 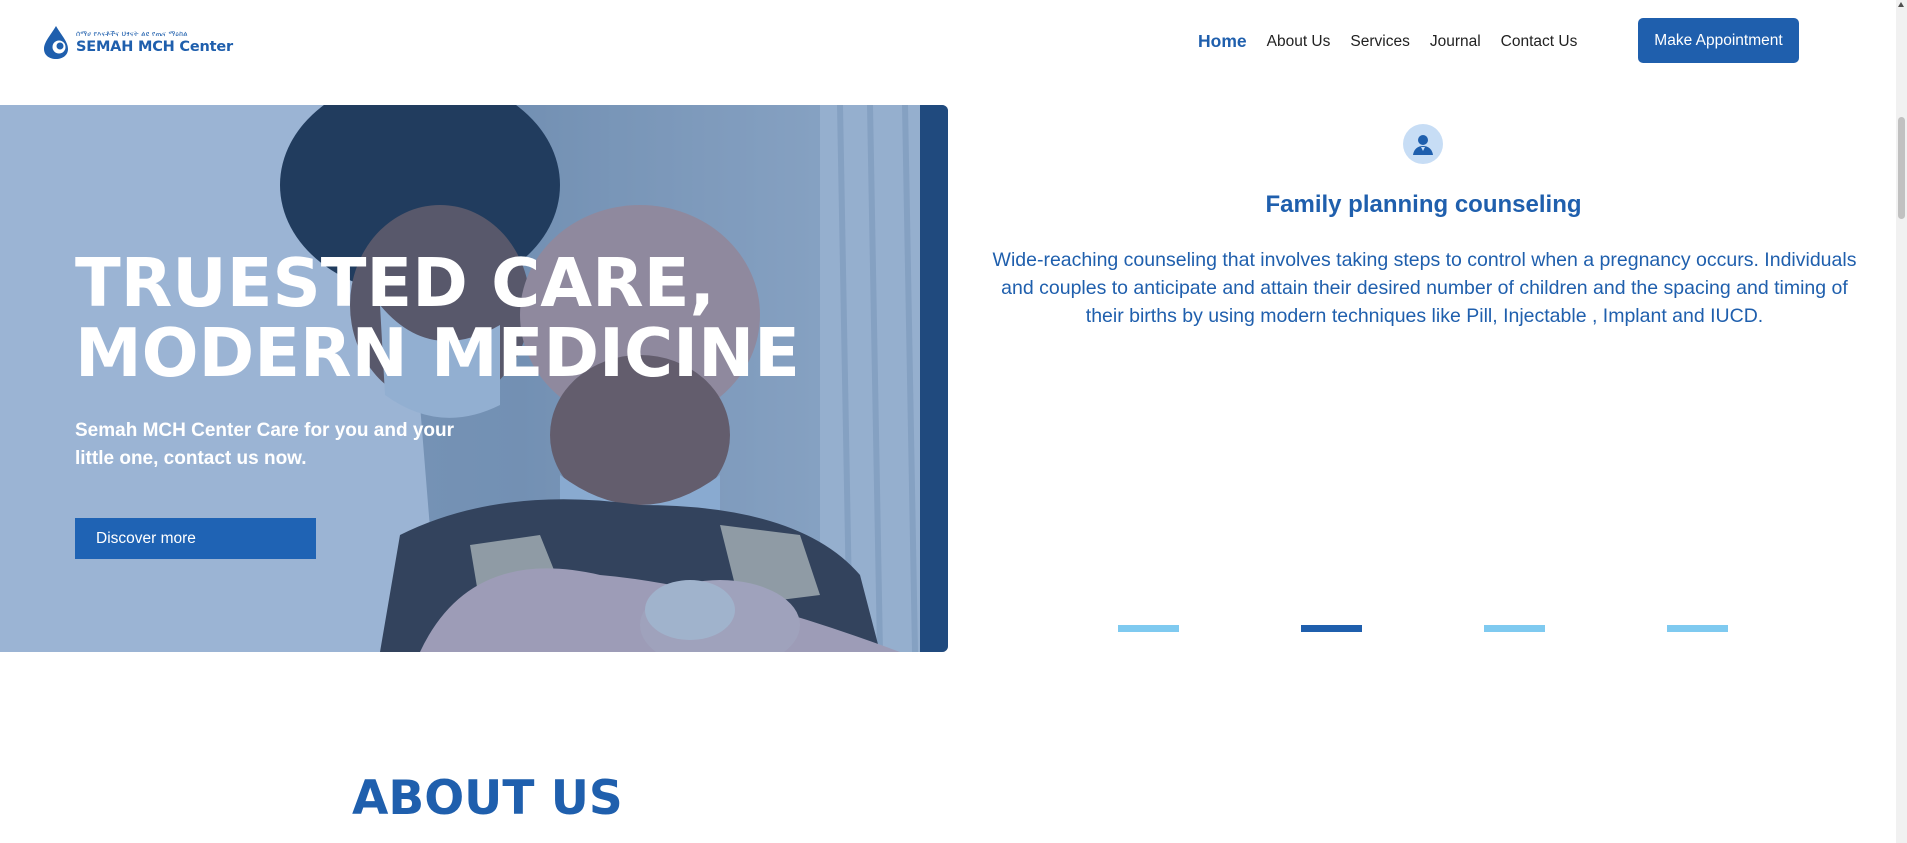 I want to click on hero-title: TRUESTED CARE, MODERN MEDICINE, so click(x=455, y=318).